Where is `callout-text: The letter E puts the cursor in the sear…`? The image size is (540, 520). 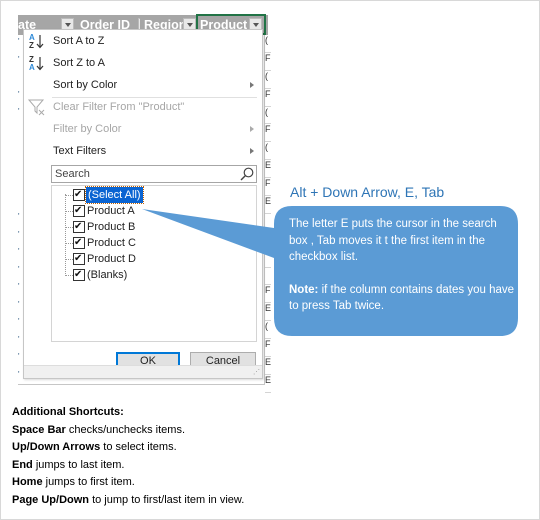 callout-text: The letter E puts the cursor in the sear… is located at coordinates (401, 265).